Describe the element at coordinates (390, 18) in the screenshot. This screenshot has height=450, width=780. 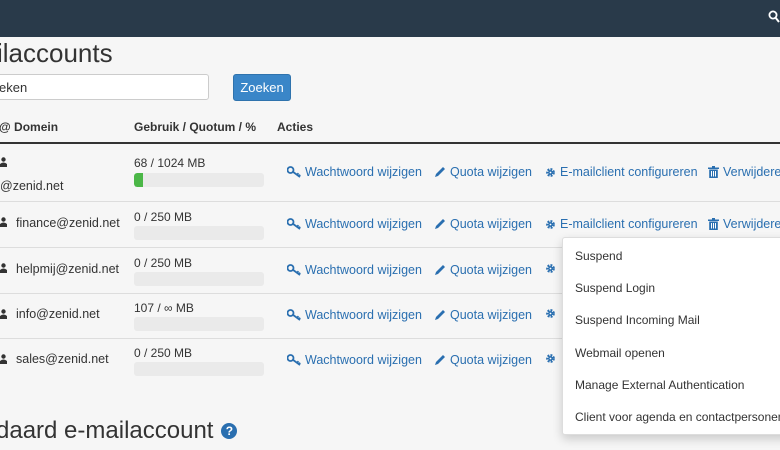
I see `top-navigation-bar` at that location.